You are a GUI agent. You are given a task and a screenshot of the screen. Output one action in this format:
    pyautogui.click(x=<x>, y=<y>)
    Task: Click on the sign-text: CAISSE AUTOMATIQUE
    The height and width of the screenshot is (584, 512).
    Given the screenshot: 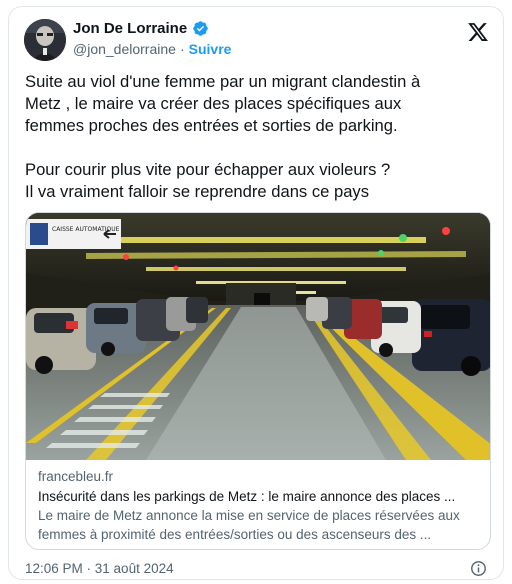 What is the action you would take?
    pyautogui.click(x=86, y=229)
    